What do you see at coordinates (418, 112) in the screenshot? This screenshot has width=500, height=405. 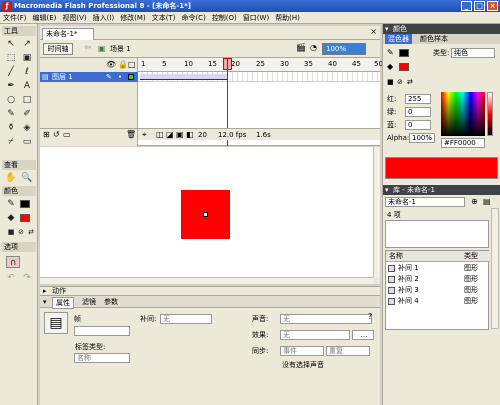 I see `green-input: 0` at bounding box center [418, 112].